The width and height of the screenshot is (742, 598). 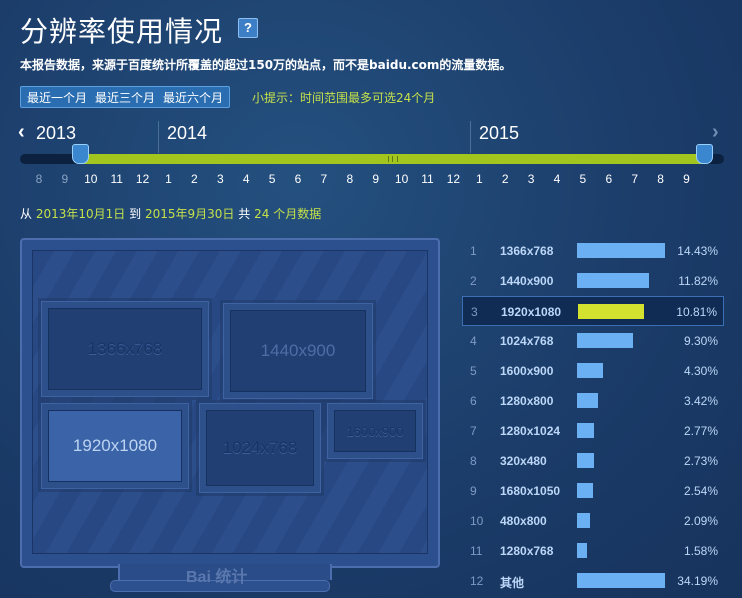 What do you see at coordinates (477, 581) in the screenshot?
I see `rank-number: 12` at bounding box center [477, 581].